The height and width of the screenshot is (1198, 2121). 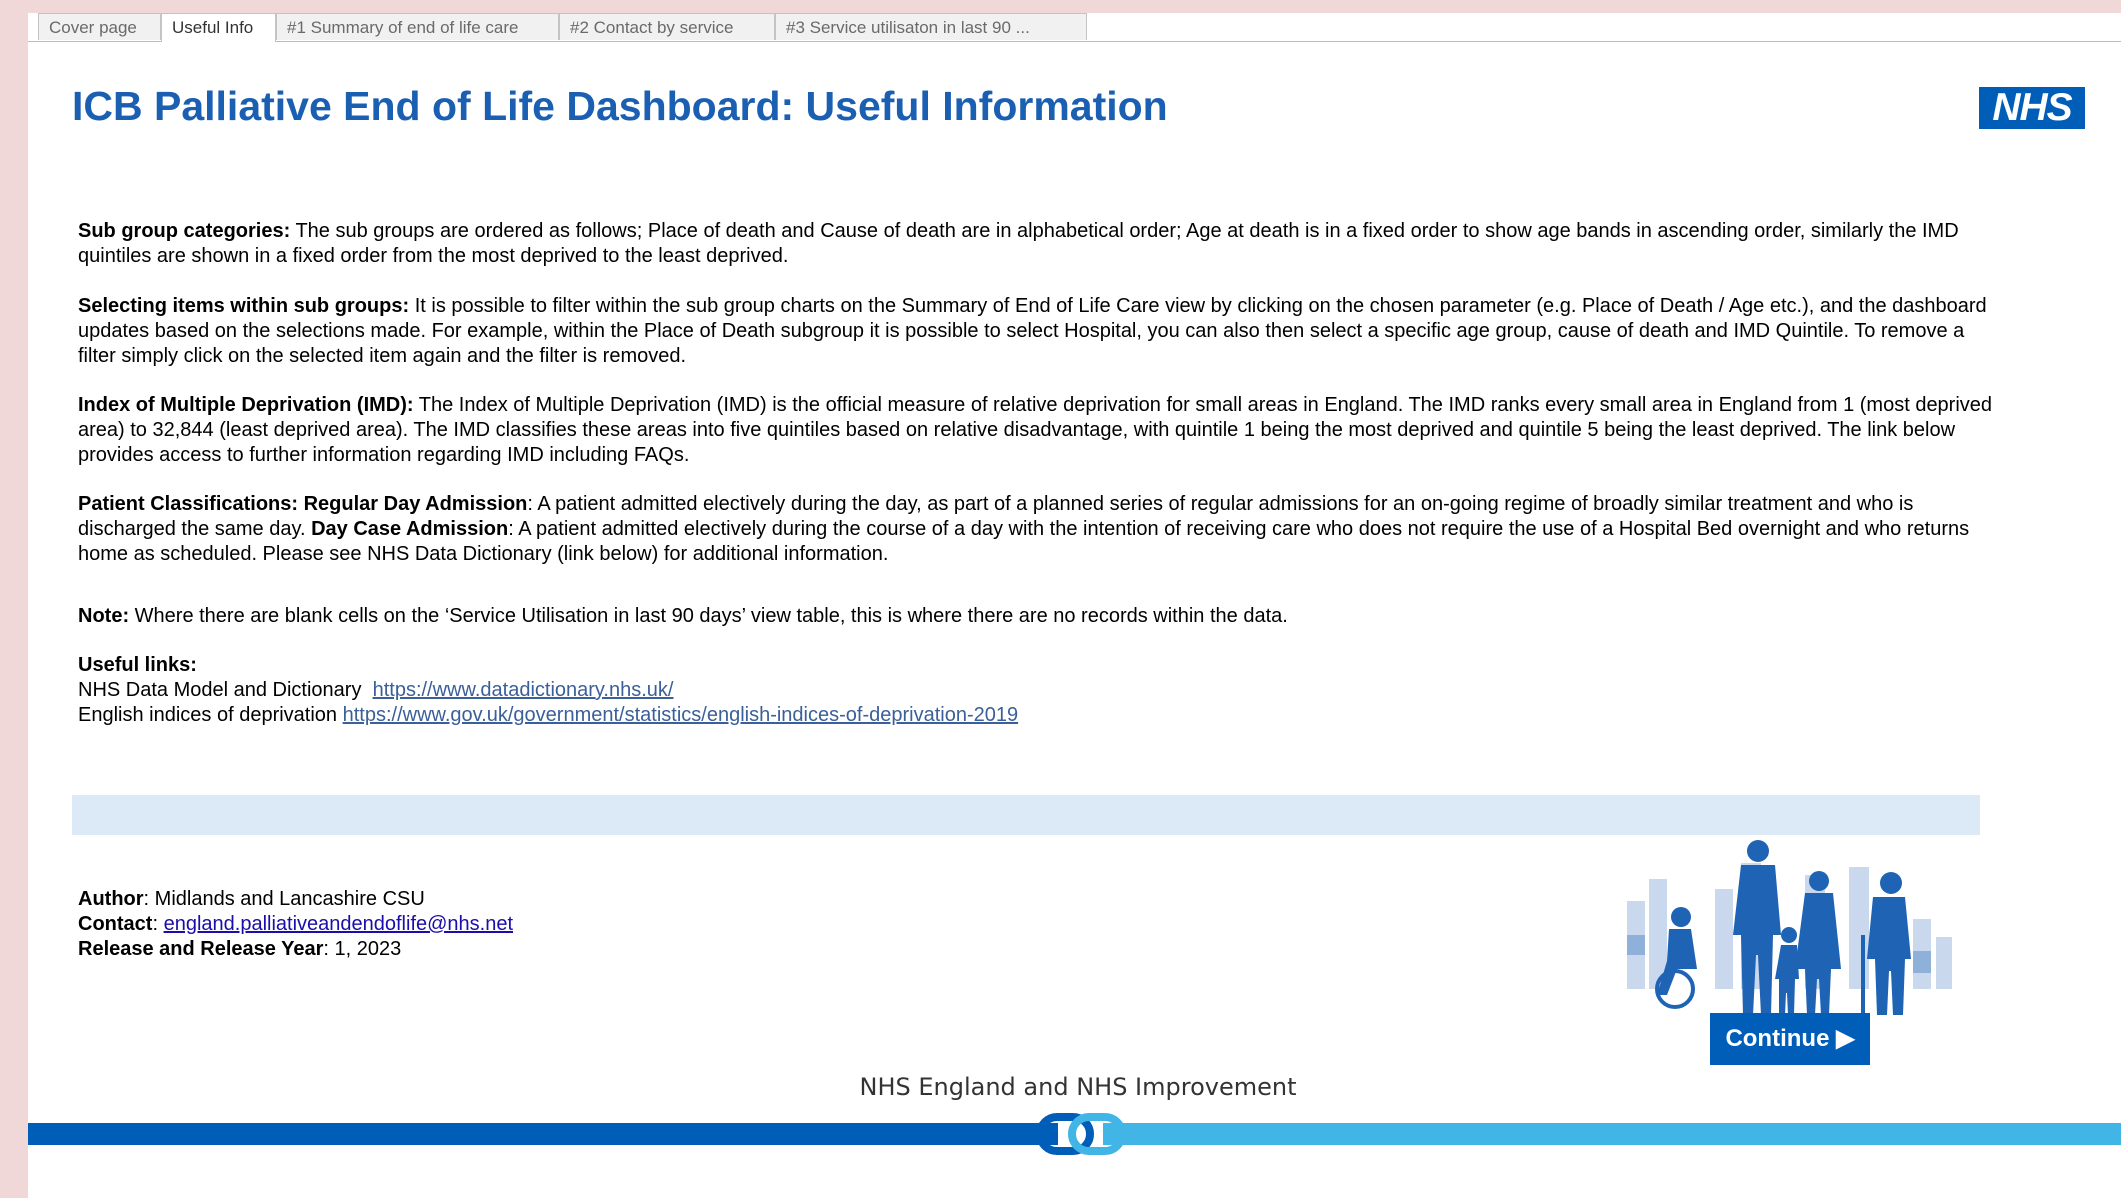 I want to click on day-case-heading: Day Case Admission, so click(x=410, y=529).